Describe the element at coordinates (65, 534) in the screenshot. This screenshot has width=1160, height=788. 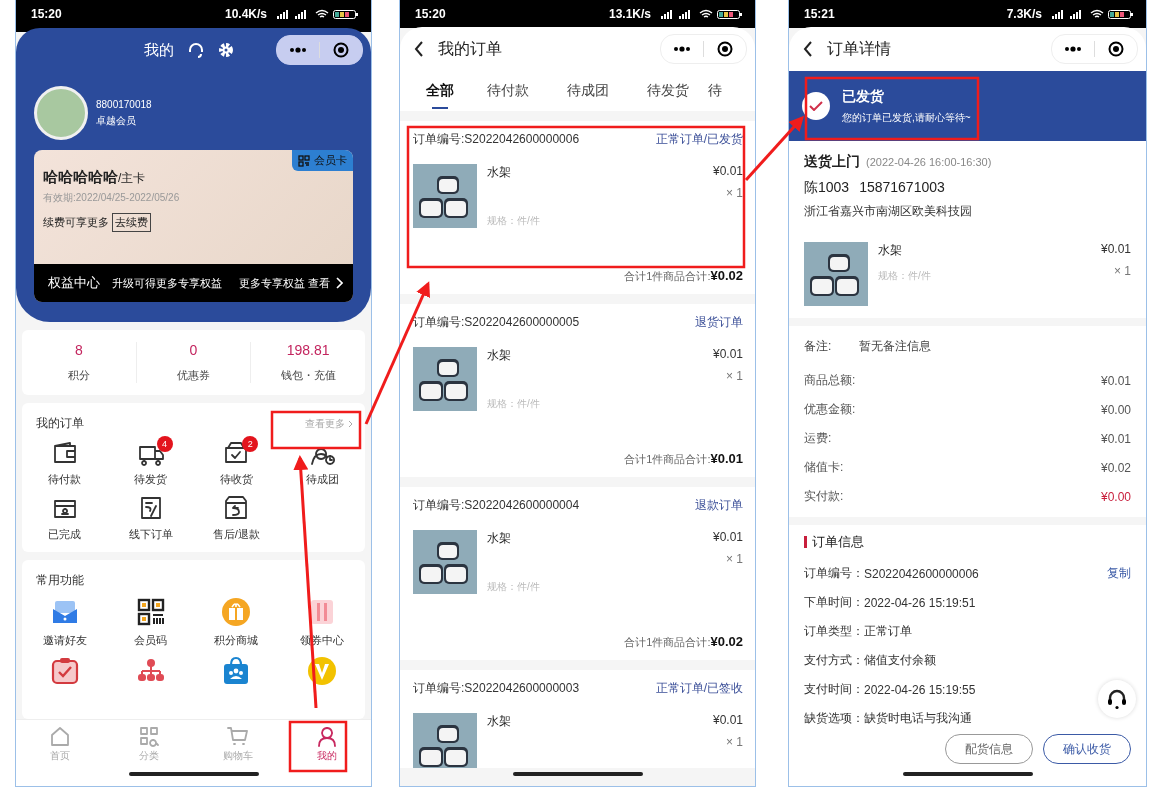
I see `order-status-link: 已完成` at that location.